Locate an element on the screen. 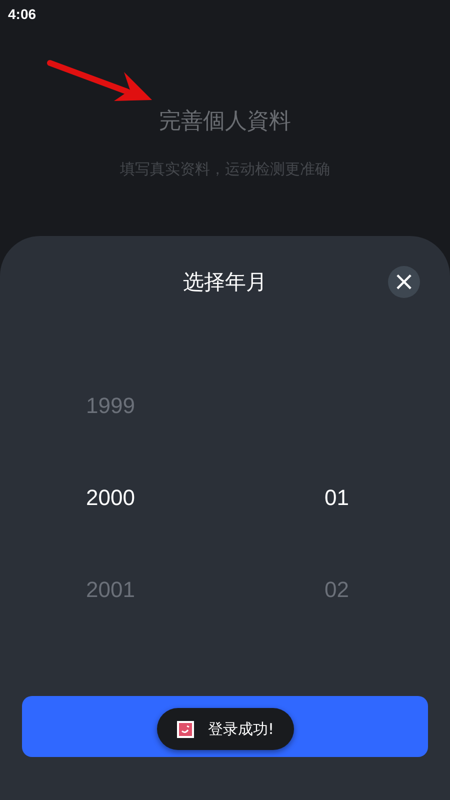 This screenshot has width=450, height=800. toast-text: 登录成功! is located at coordinates (241, 729).